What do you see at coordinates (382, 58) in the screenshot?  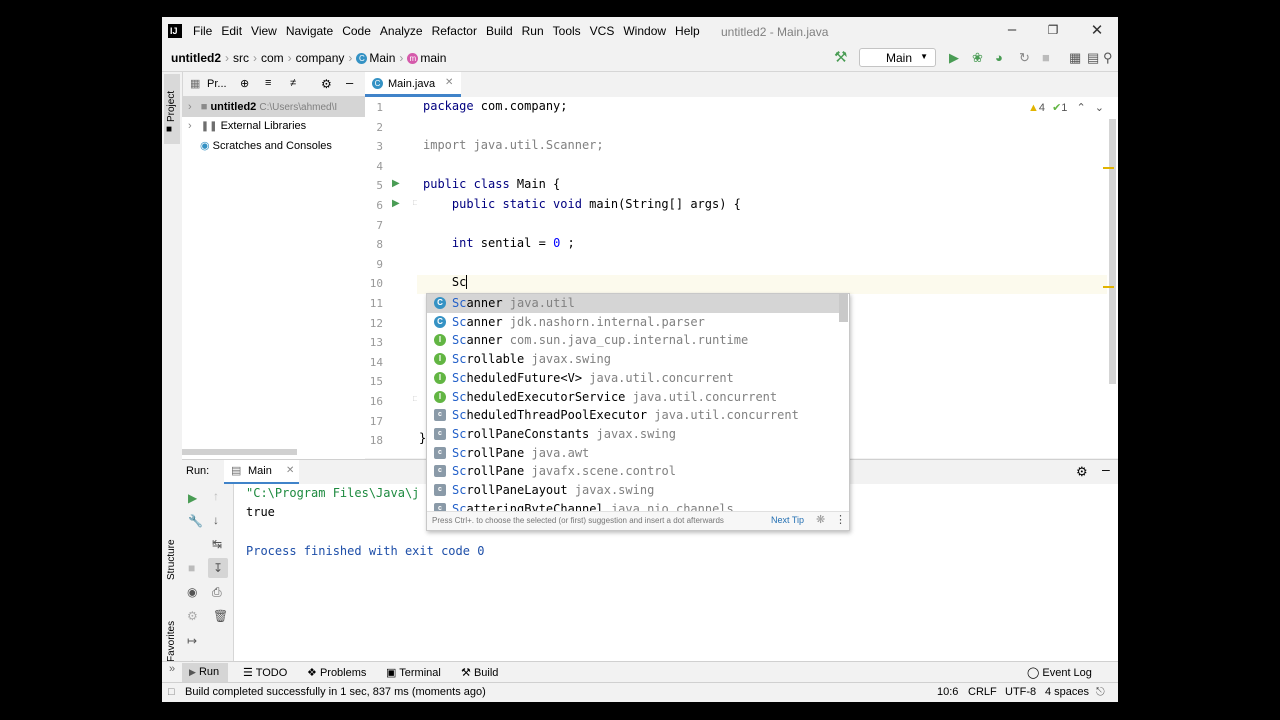 I see `breadcrumb-class: Main` at bounding box center [382, 58].